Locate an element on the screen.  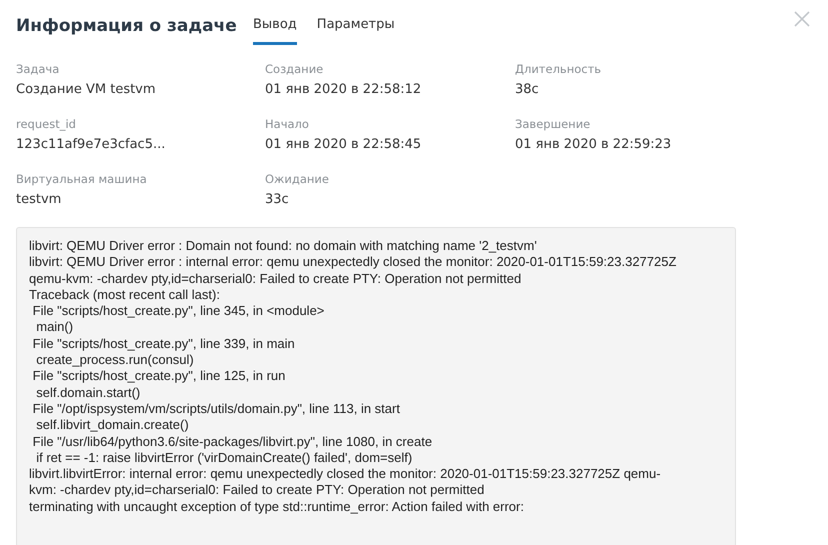
field-value: Создание VM testvm is located at coordinates (86, 89).